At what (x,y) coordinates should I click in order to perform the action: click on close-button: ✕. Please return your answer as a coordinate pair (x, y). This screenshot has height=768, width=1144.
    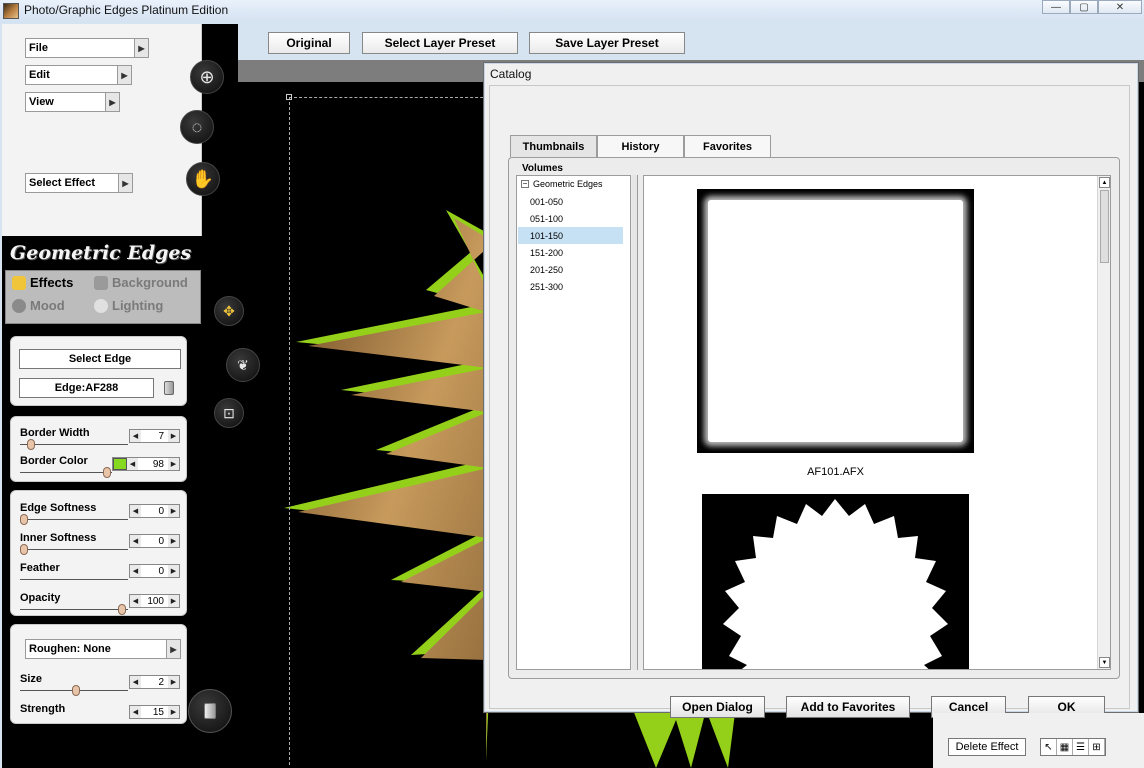
    Looking at the image, I should click on (1120, 7).